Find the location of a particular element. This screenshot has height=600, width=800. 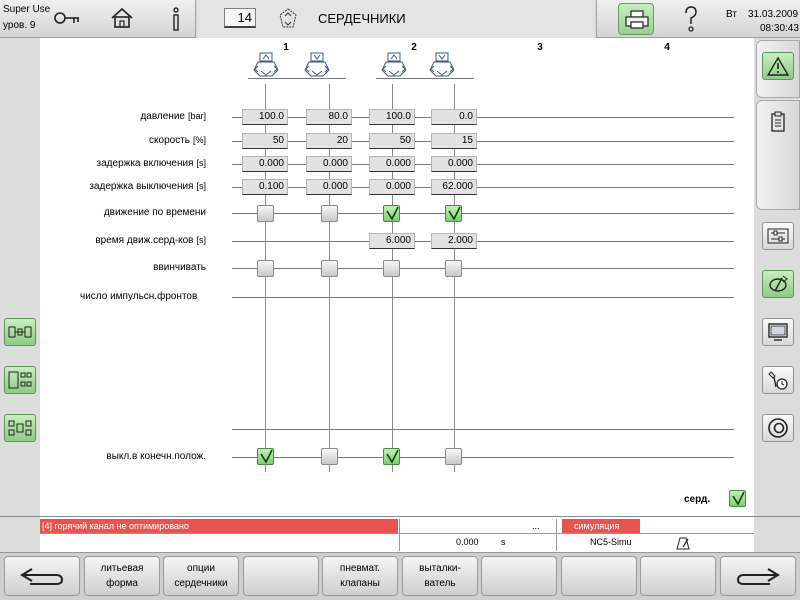

swirl-icon is located at coordinates (778, 428).